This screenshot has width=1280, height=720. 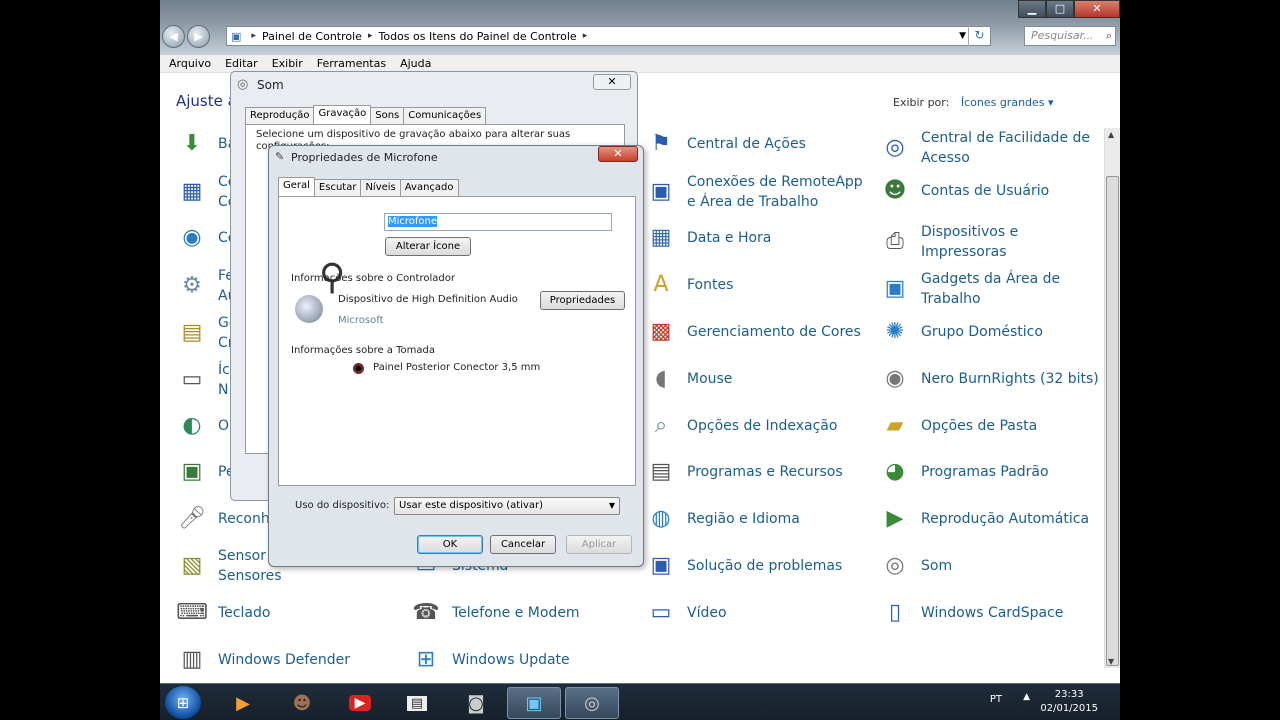 What do you see at coordinates (765, 472) in the screenshot?
I see `cp-item-label: Programas e Recursos` at bounding box center [765, 472].